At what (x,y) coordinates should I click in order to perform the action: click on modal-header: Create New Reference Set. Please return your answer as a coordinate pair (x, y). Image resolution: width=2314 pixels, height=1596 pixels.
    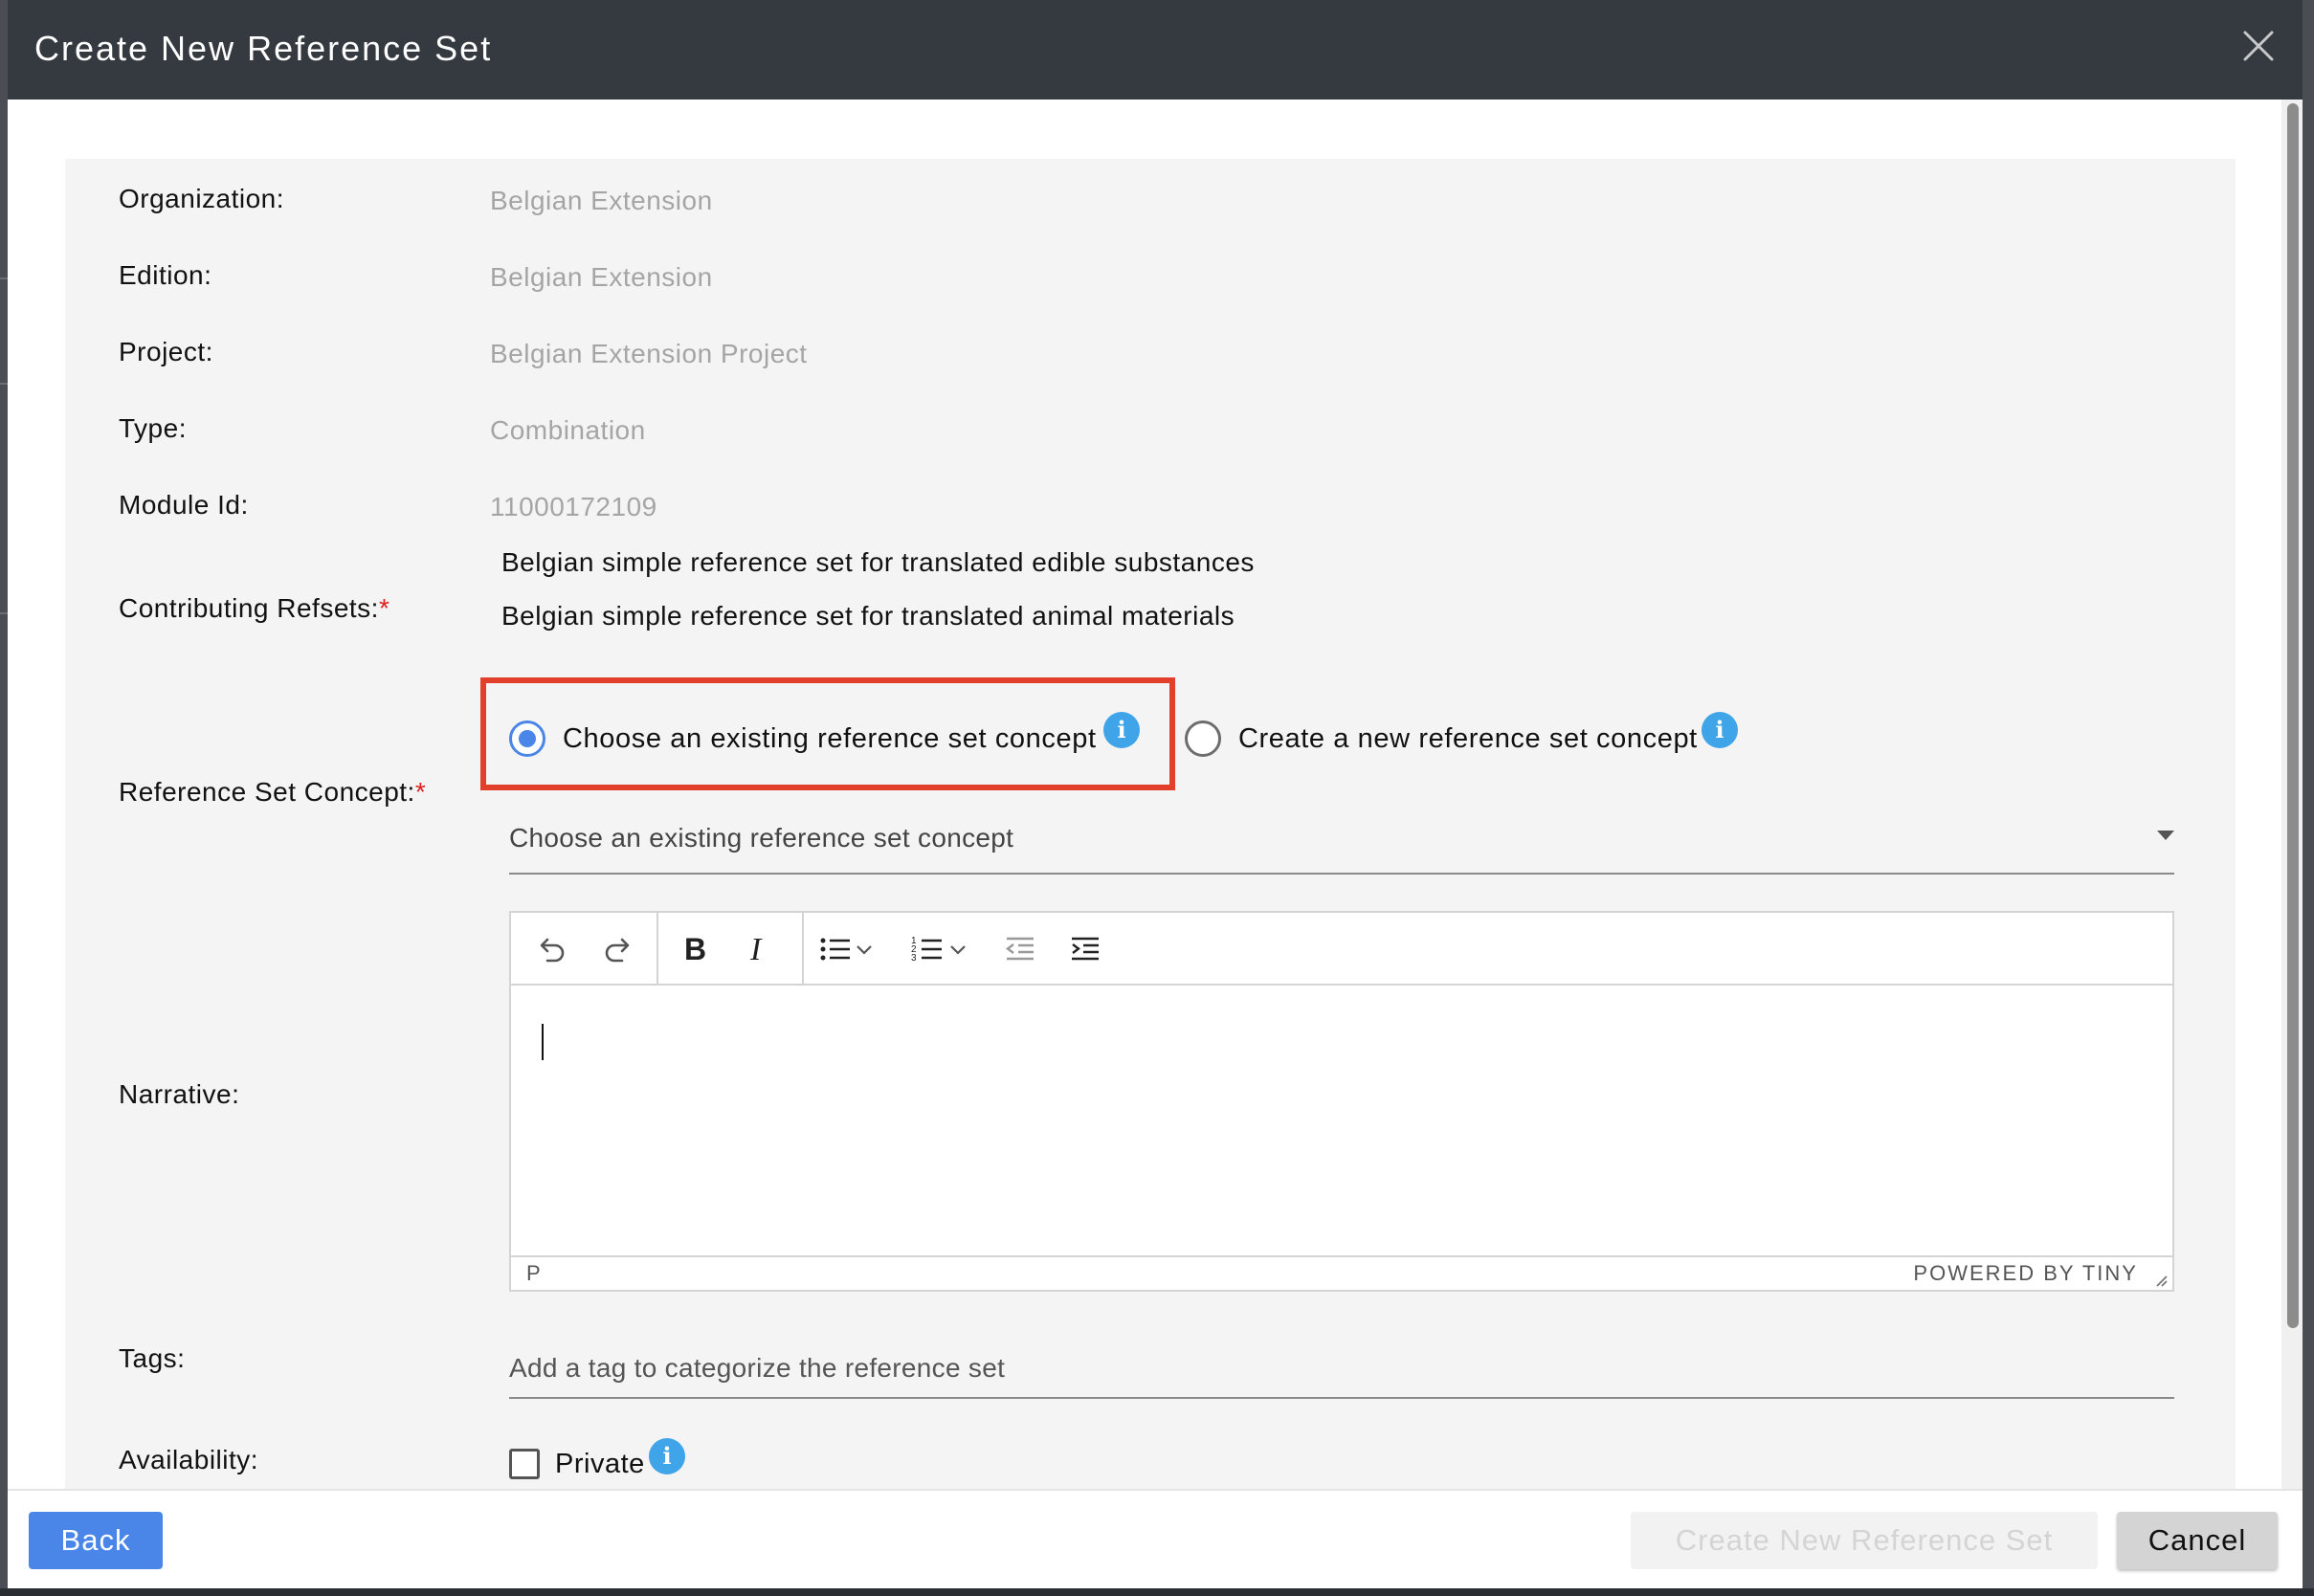
    Looking at the image, I should click on (1156, 50).